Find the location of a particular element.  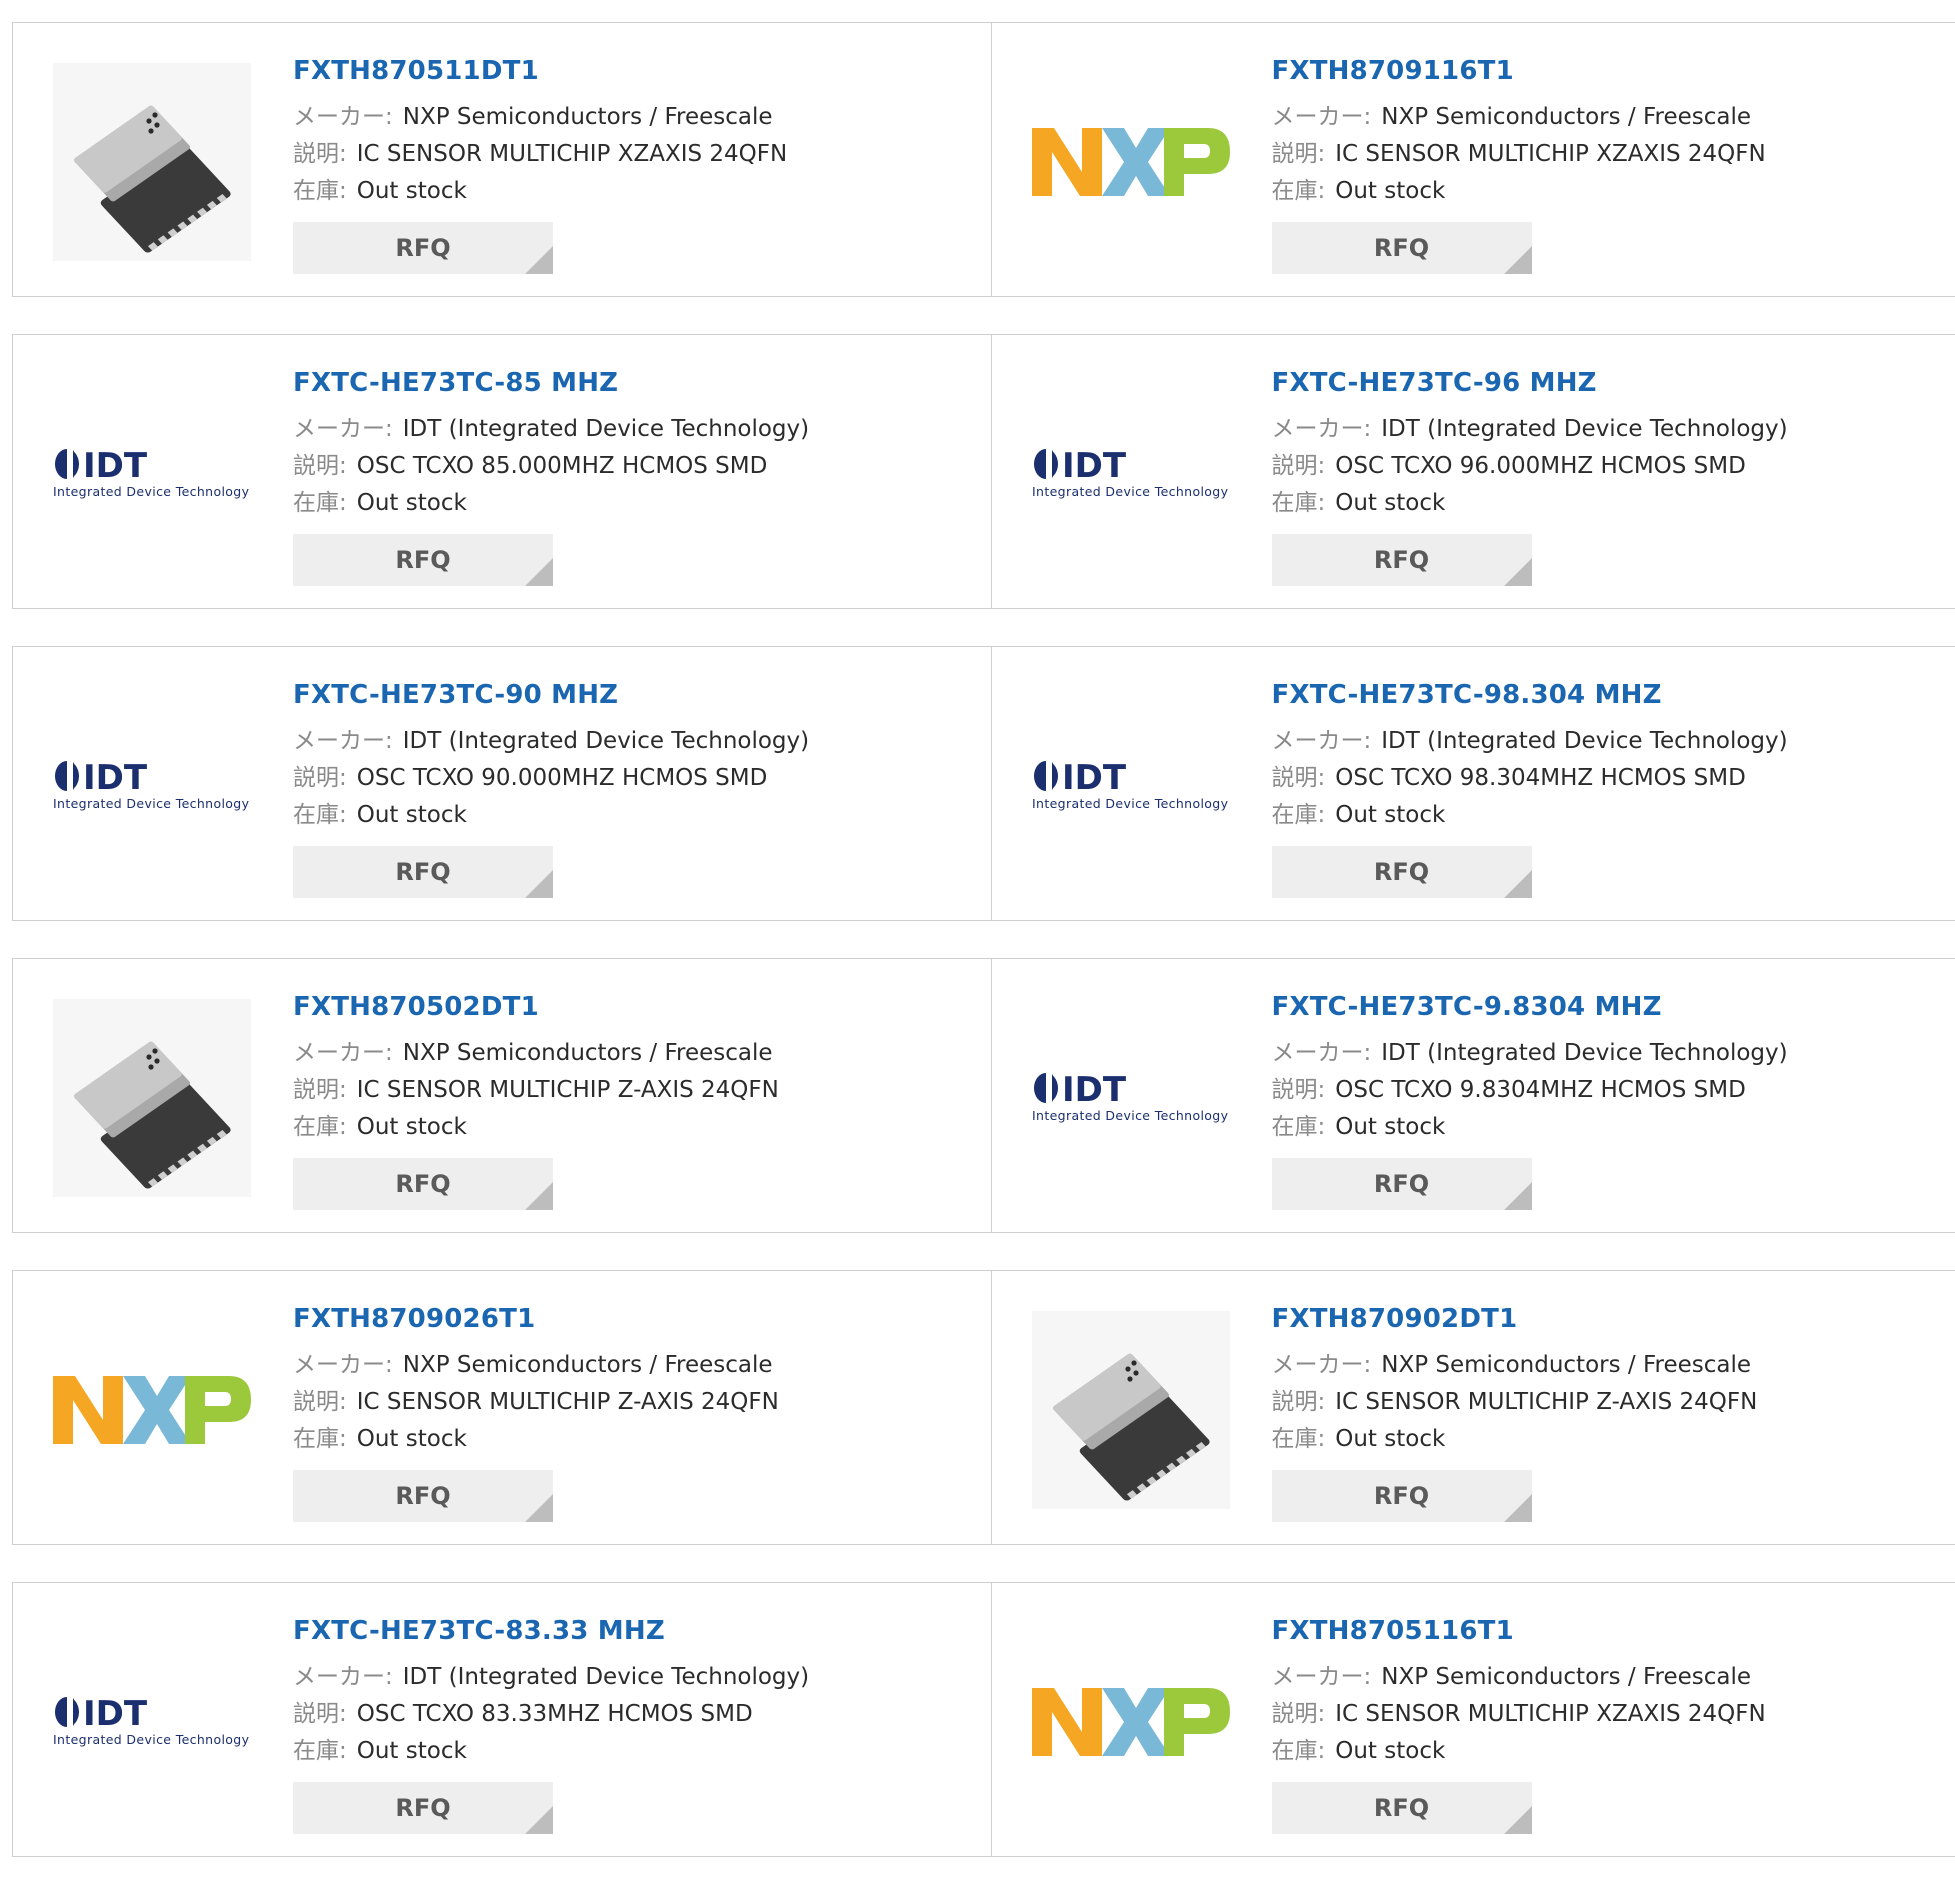

part-number-link: FXTC-HE73TC-9.8304 MHZ is located at coordinates (1530, 1007).